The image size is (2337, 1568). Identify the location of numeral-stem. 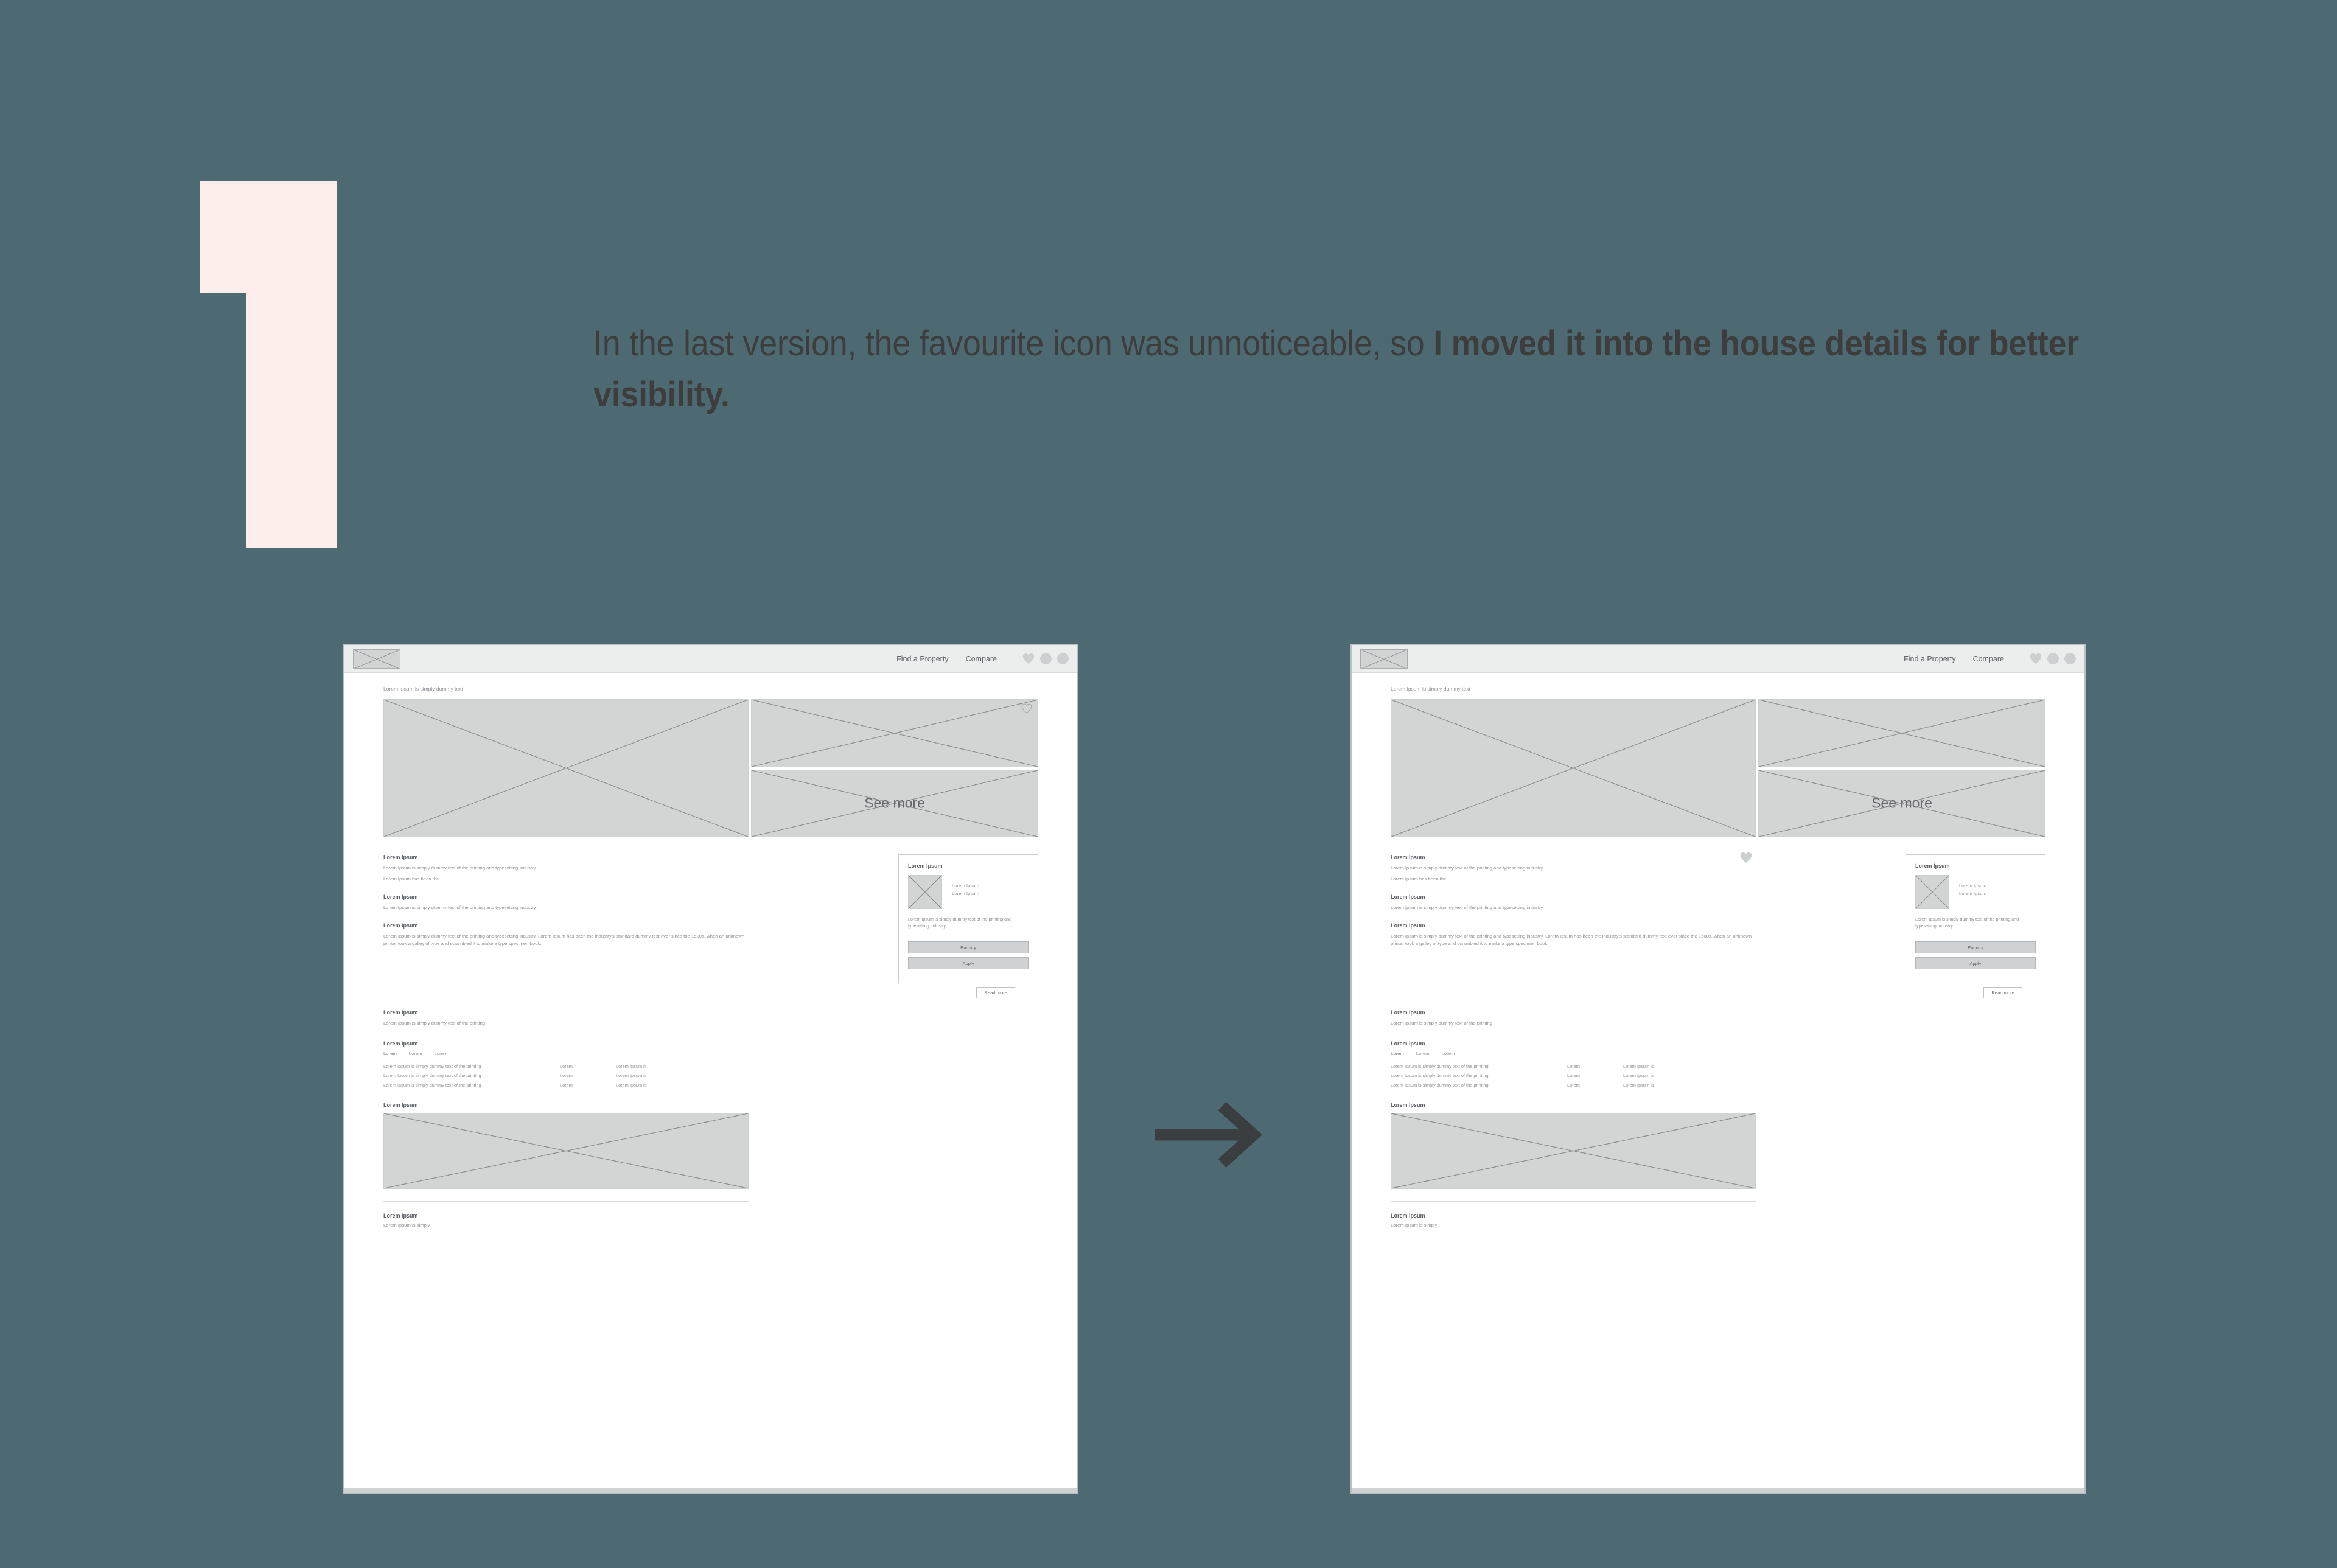
(292, 364).